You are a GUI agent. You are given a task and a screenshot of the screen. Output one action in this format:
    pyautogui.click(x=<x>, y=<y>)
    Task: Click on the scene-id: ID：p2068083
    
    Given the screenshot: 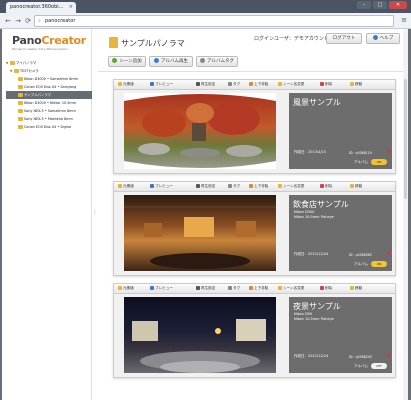 What is the action you would take?
    pyautogui.click(x=360, y=255)
    